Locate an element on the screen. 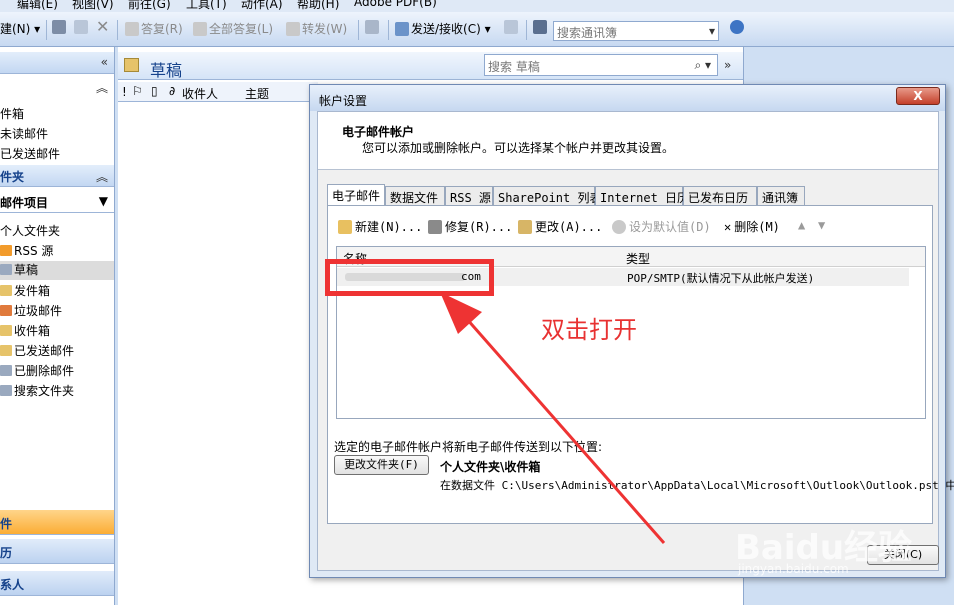  watermark-url: jingyan.baidu.com is located at coordinates (793, 569).